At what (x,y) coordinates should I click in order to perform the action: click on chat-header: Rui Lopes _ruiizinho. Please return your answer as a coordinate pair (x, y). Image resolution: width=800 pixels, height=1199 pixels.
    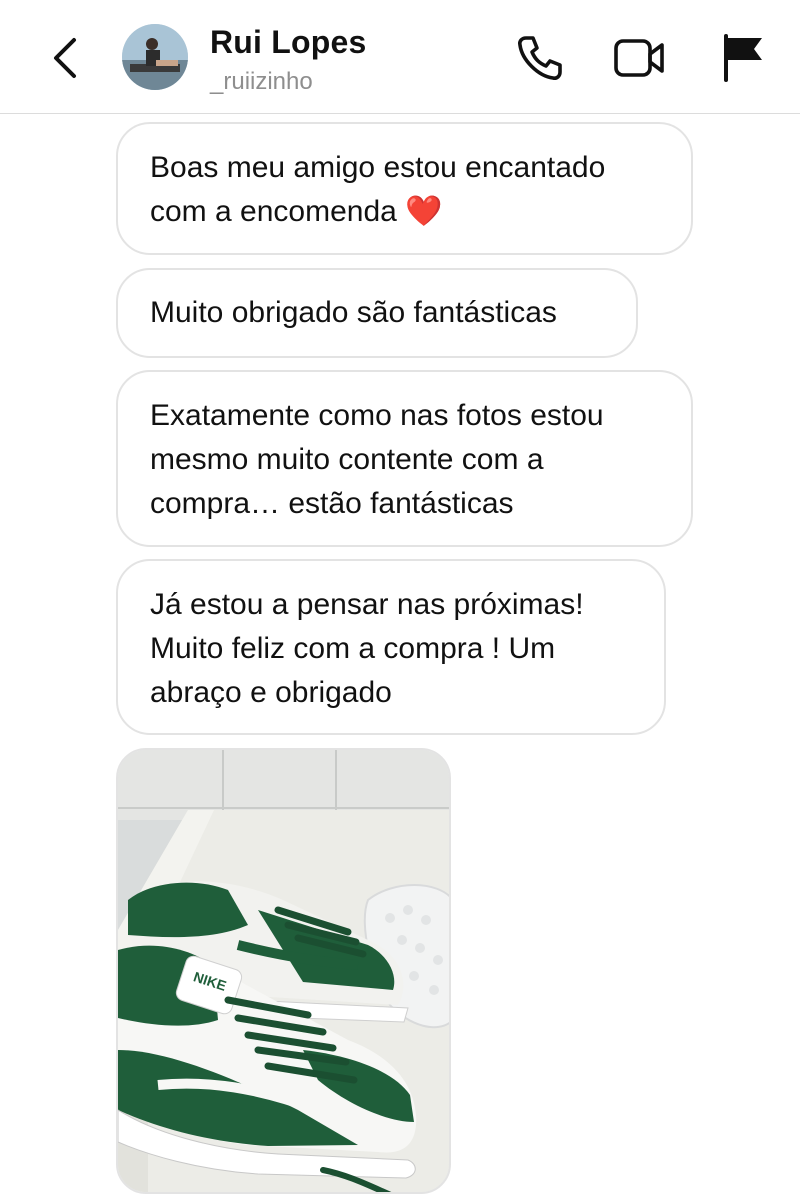
    Looking at the image, I should click on (400, 57).